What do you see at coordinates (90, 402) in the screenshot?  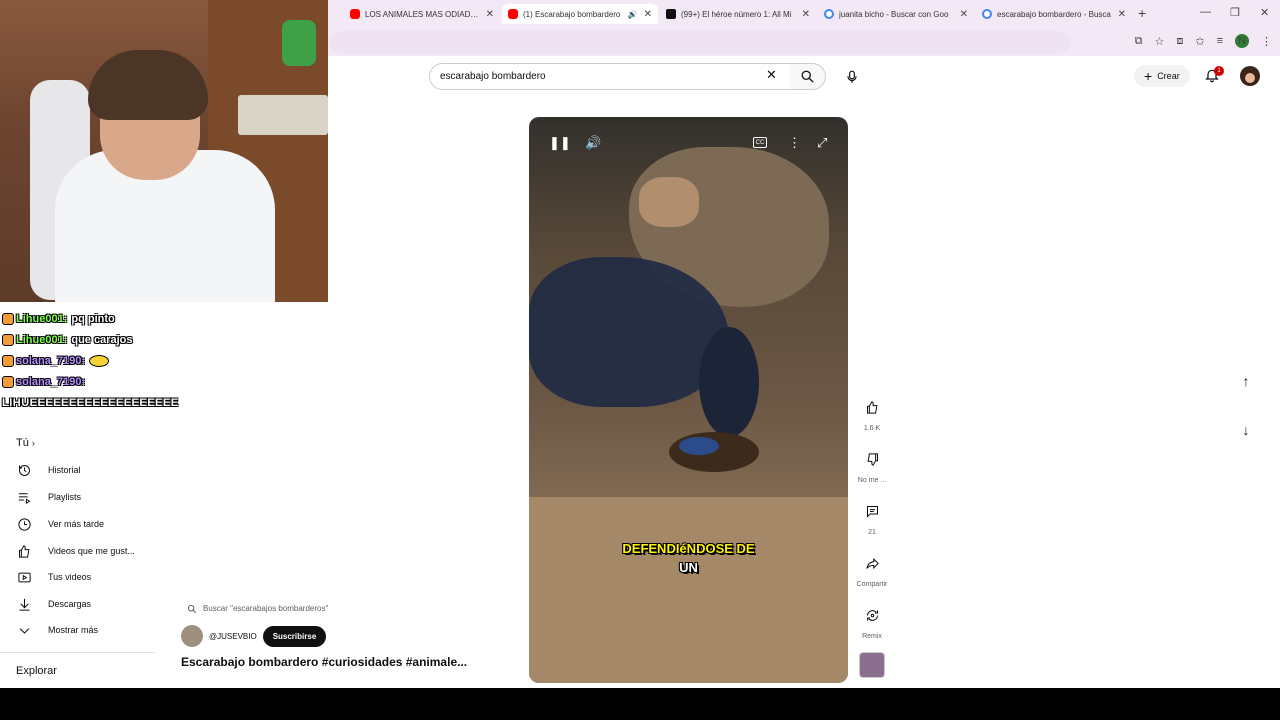 I see `chat-shout-message: LIHUEEEEEEEEEEEEEEEEEEE` at bounding box center [90, 402].